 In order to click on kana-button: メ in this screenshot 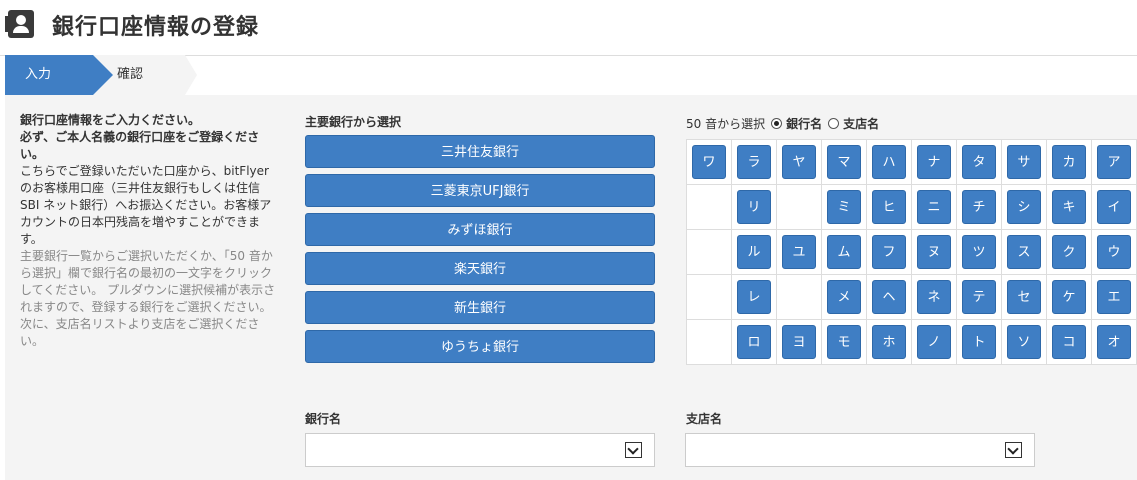, I will do `click(844, 297)`.